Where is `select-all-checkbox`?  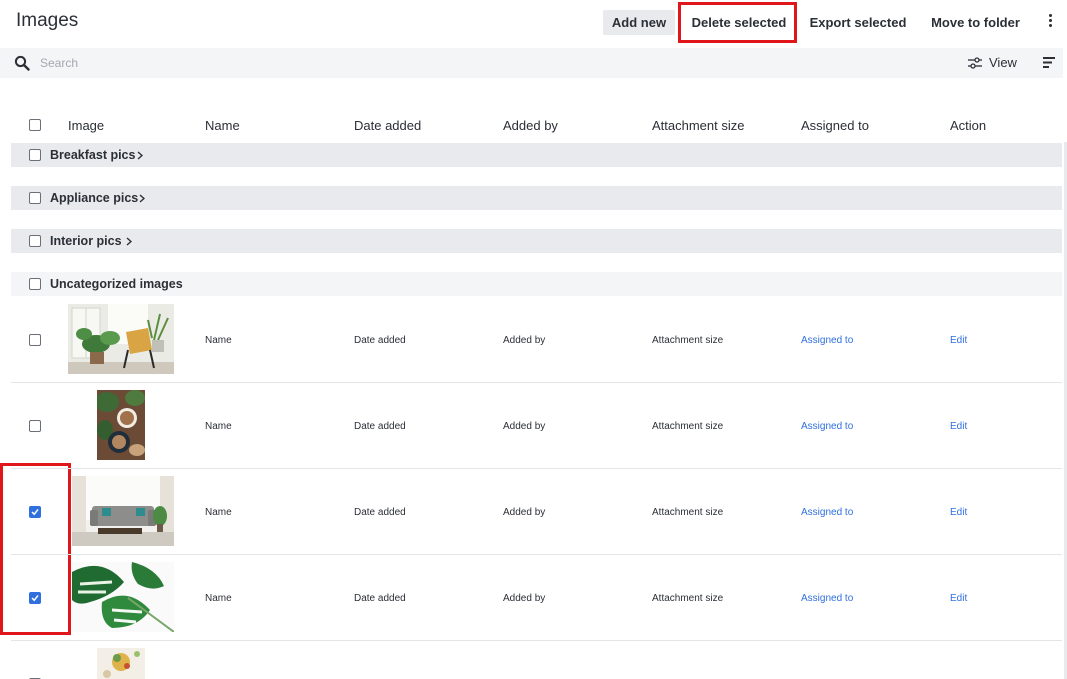 select-all-checkbox is located at coordinates (35, 125).